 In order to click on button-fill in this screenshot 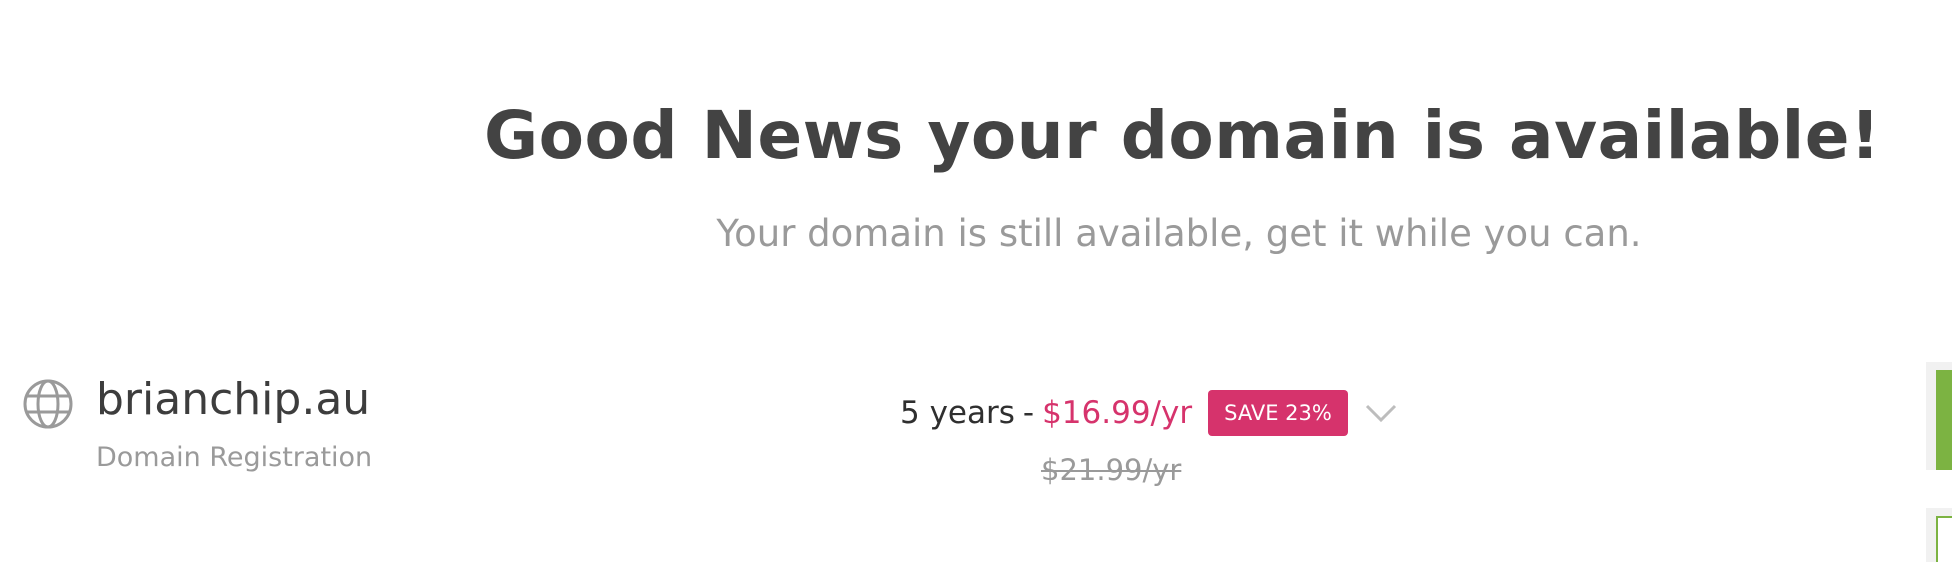, I will do `click(1944, 420)`.